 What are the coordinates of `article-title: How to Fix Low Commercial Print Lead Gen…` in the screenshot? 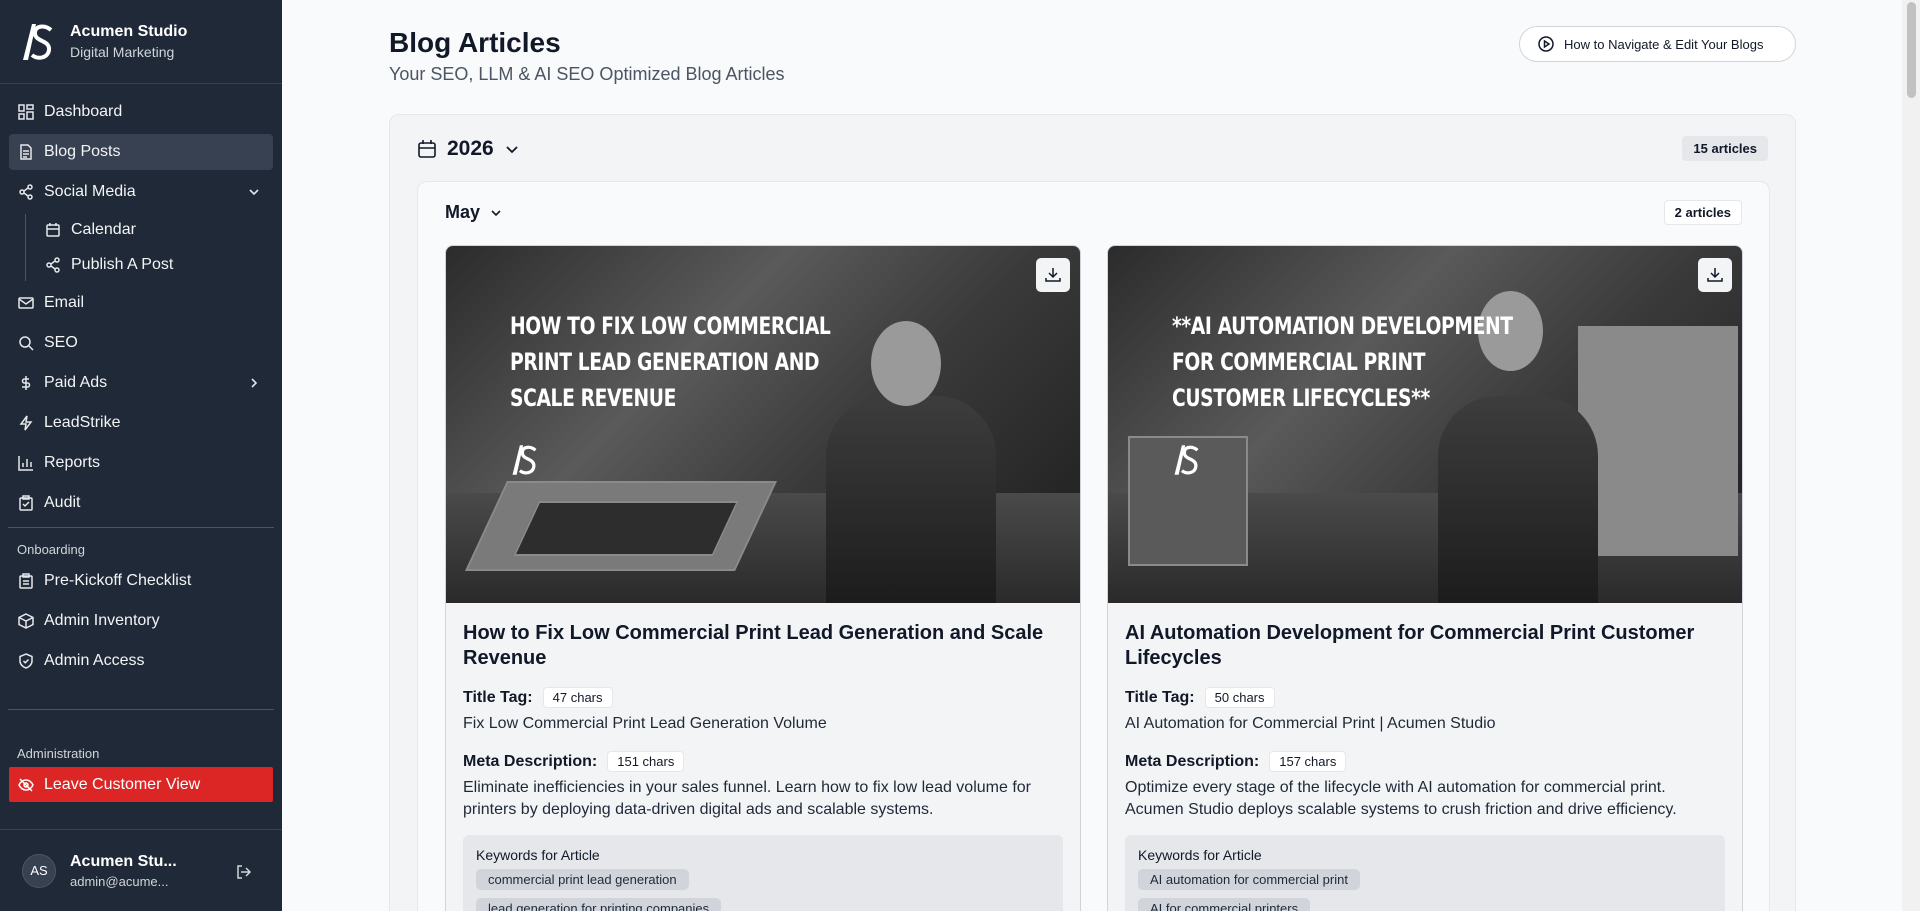 It's located at (763, 646).